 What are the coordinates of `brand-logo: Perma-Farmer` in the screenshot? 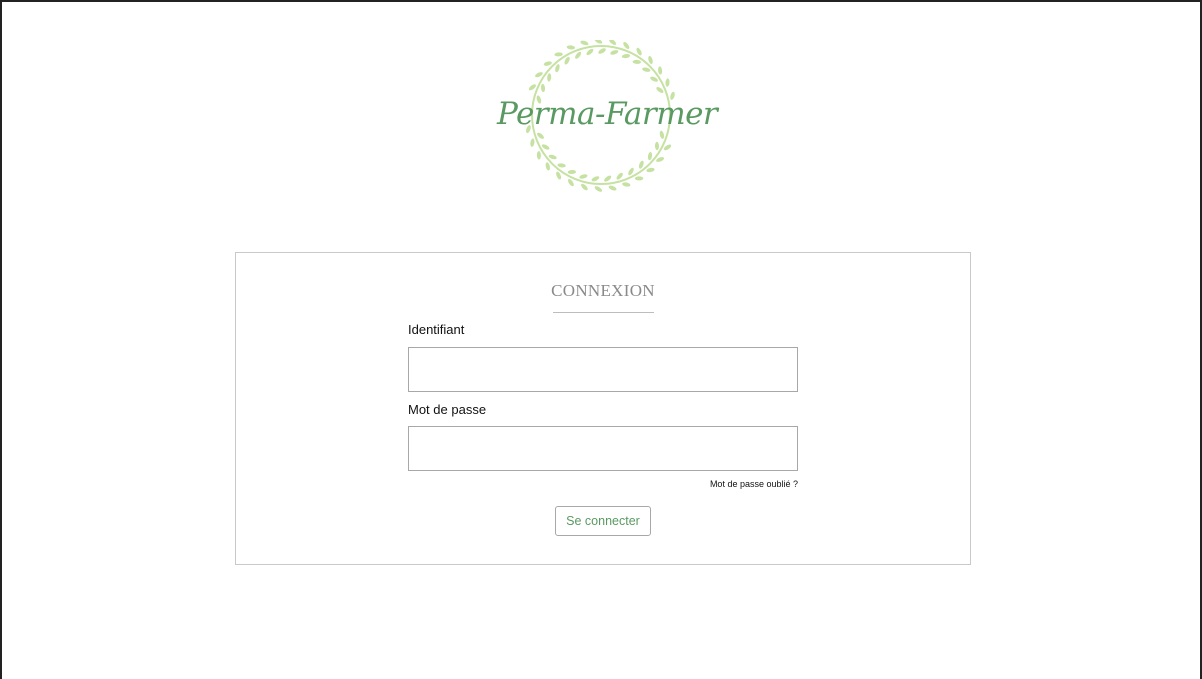 It's located at (607, 119).